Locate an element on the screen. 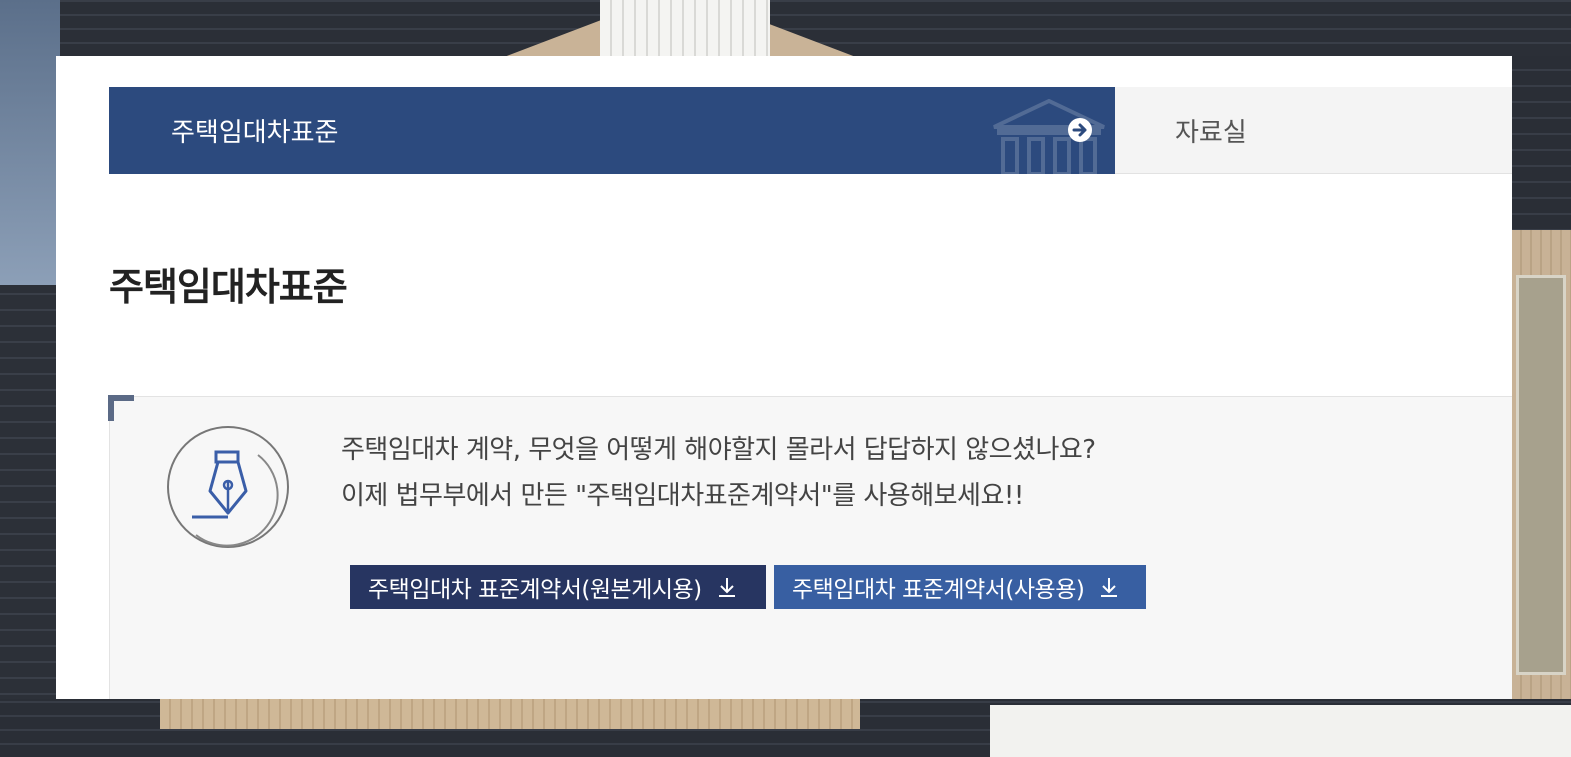  corner-decoration is located at coordinates (121, 408).